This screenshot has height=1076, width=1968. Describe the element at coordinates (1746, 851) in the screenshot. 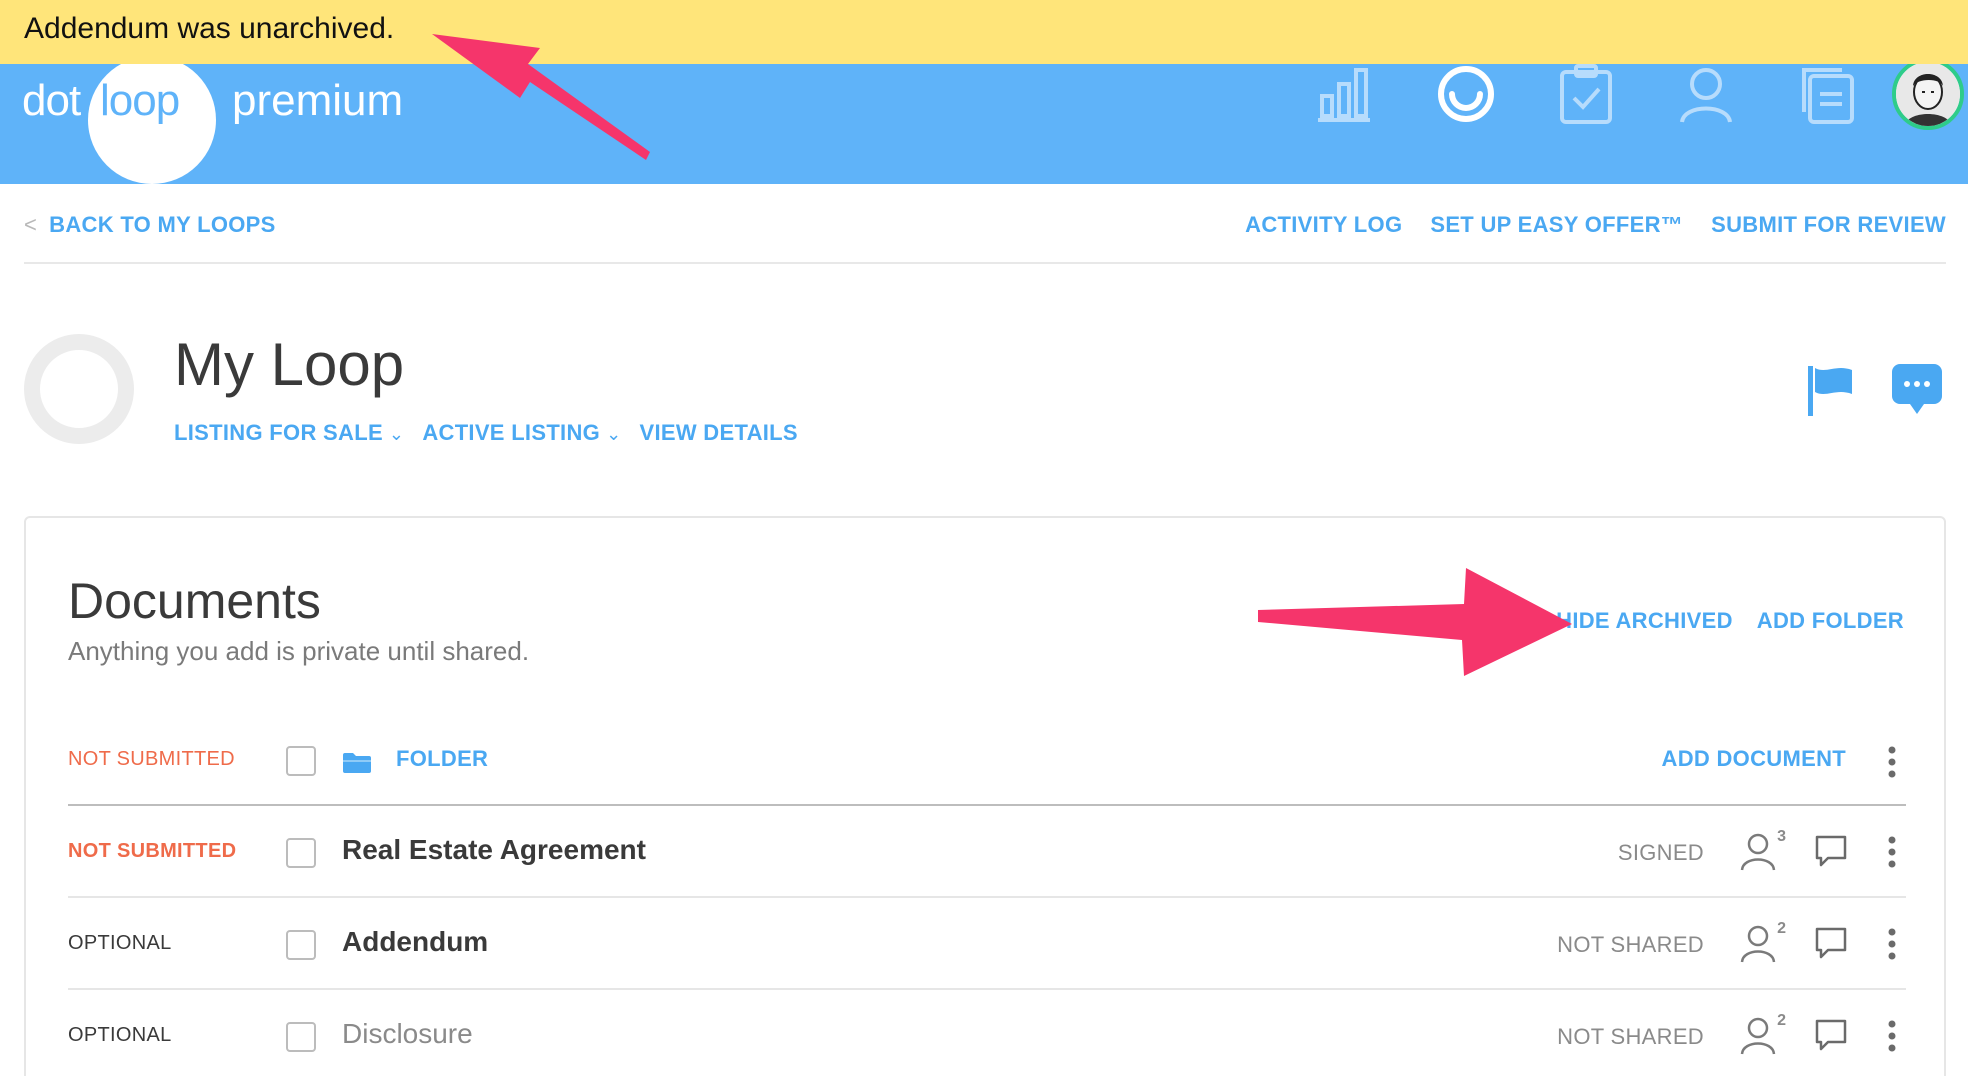

I see `document-row-actions: SIGNED 3` at that location.